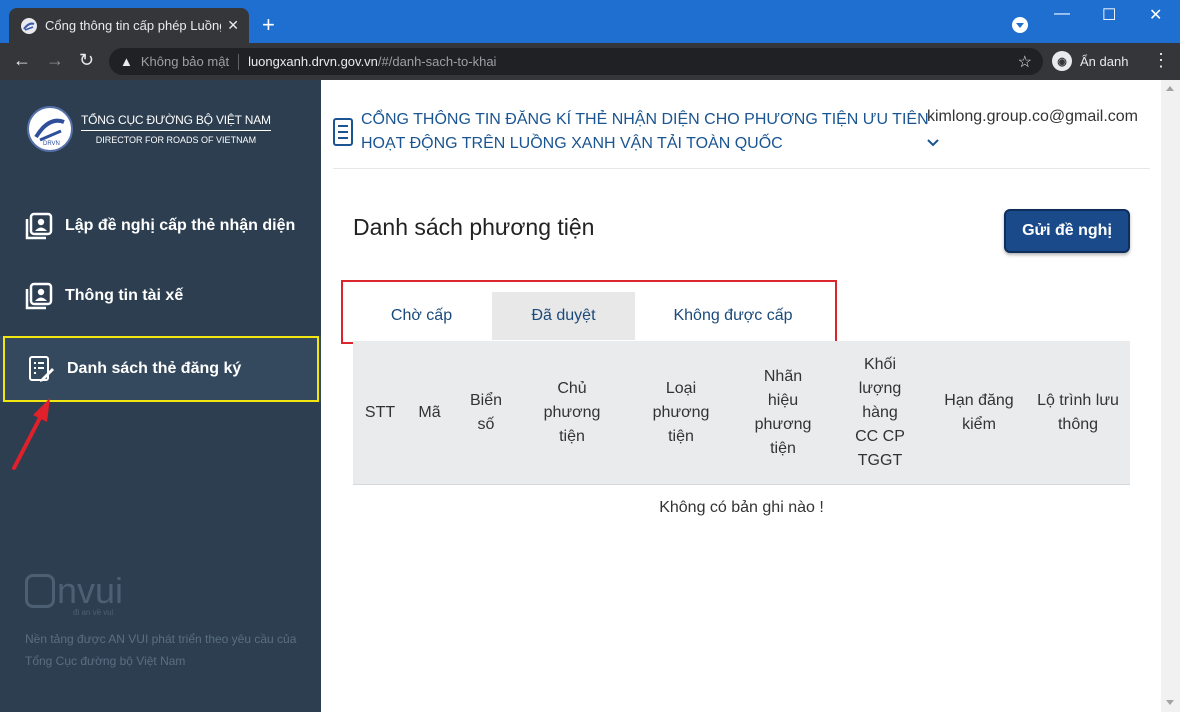 Image resolution: width=1180 pixels, height=712 pixels. I want to click on reload-icon: ↻, so click(86, 60).